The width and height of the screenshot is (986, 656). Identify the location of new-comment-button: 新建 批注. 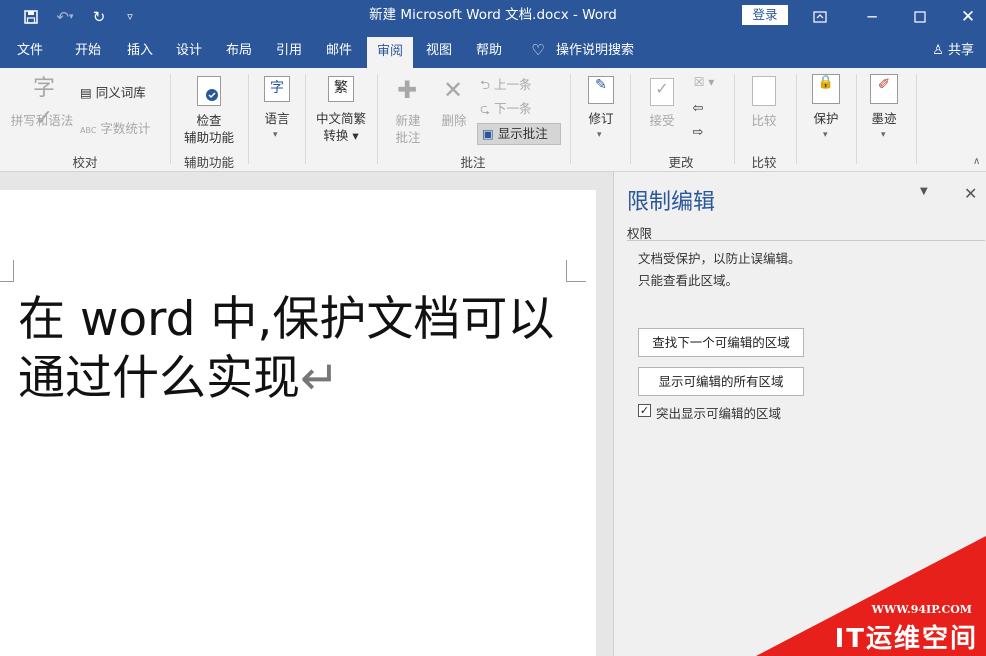
(408, 129).